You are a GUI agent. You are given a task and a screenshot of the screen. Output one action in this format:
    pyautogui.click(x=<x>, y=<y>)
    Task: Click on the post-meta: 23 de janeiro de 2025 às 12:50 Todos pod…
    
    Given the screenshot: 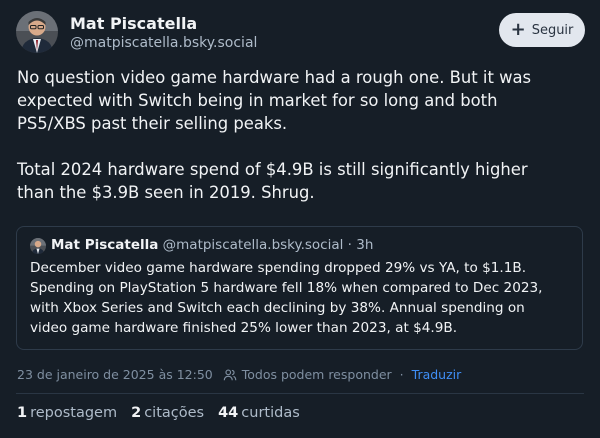 What is the action you would take?
    pyautogui.click(x=239, y=374)
    